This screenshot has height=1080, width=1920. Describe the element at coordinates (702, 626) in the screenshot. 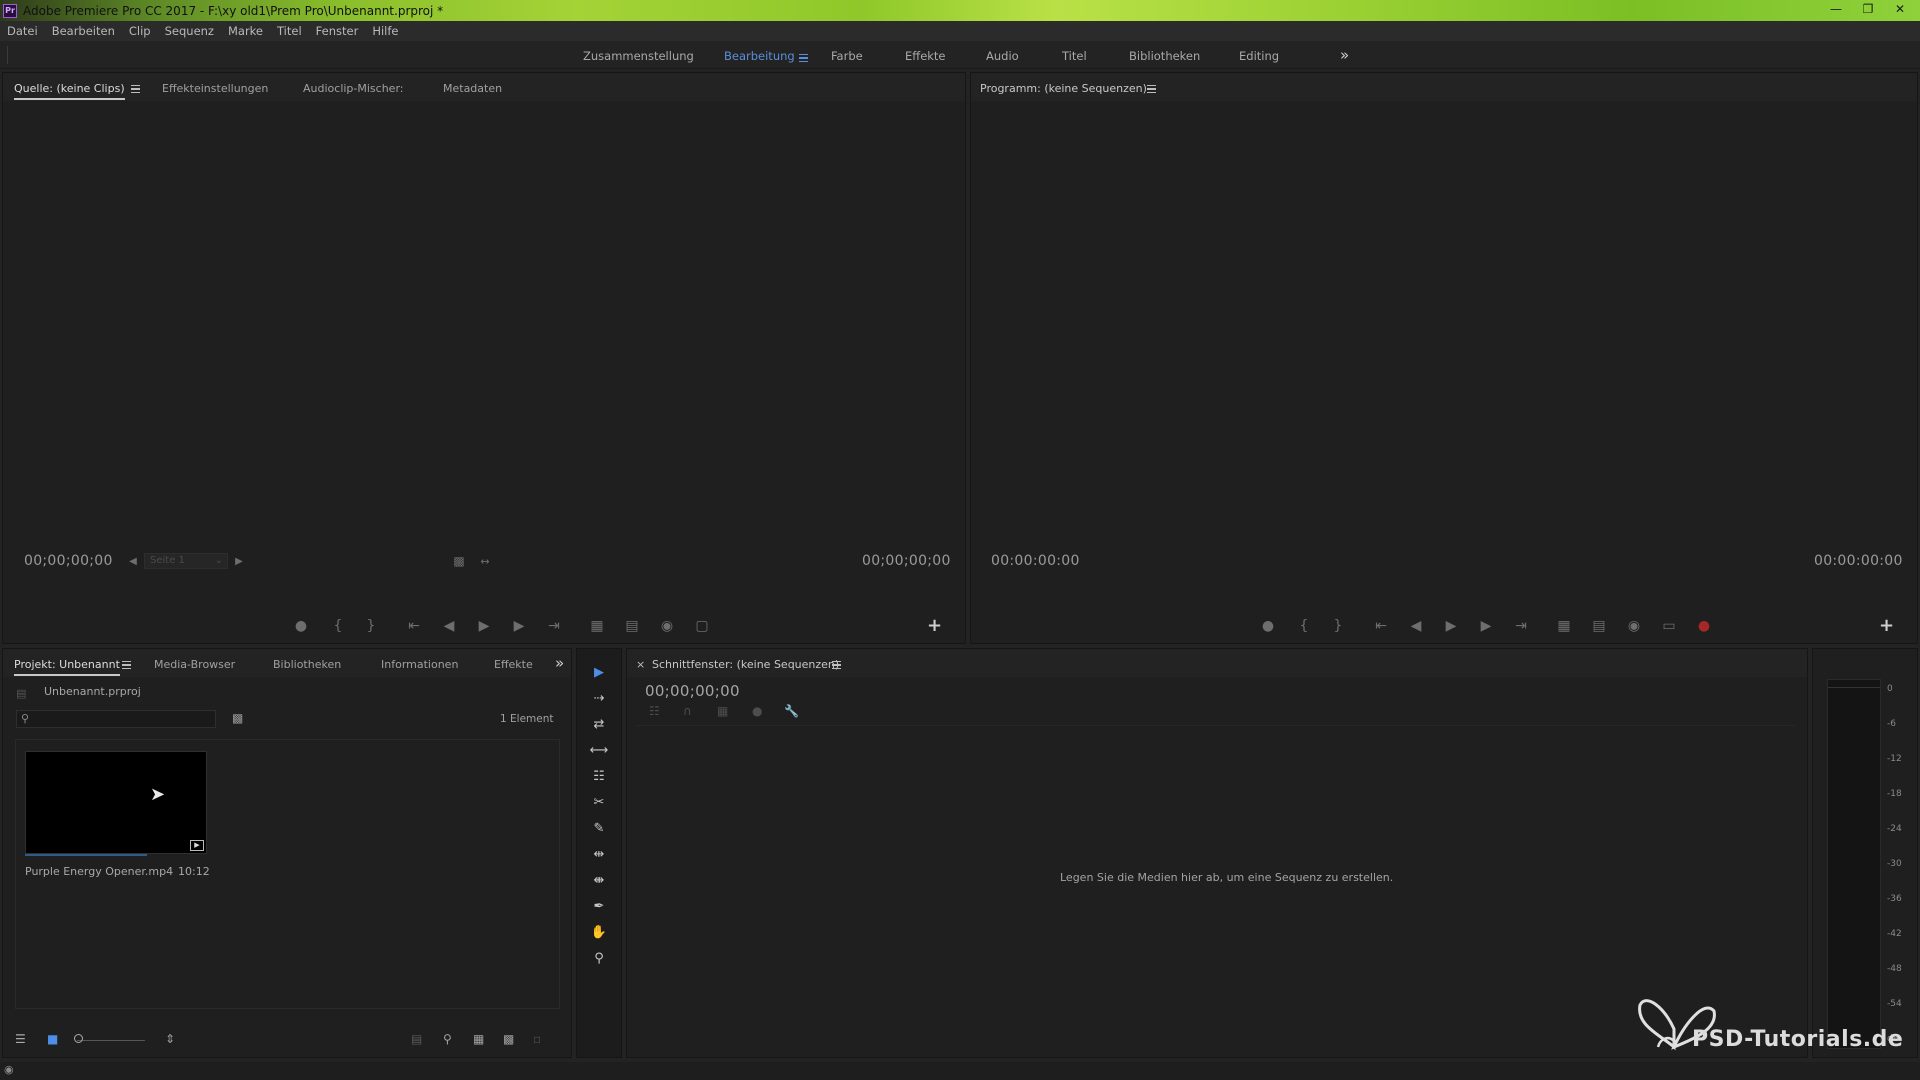

I see `button-editor-icon: ▢` at that location.